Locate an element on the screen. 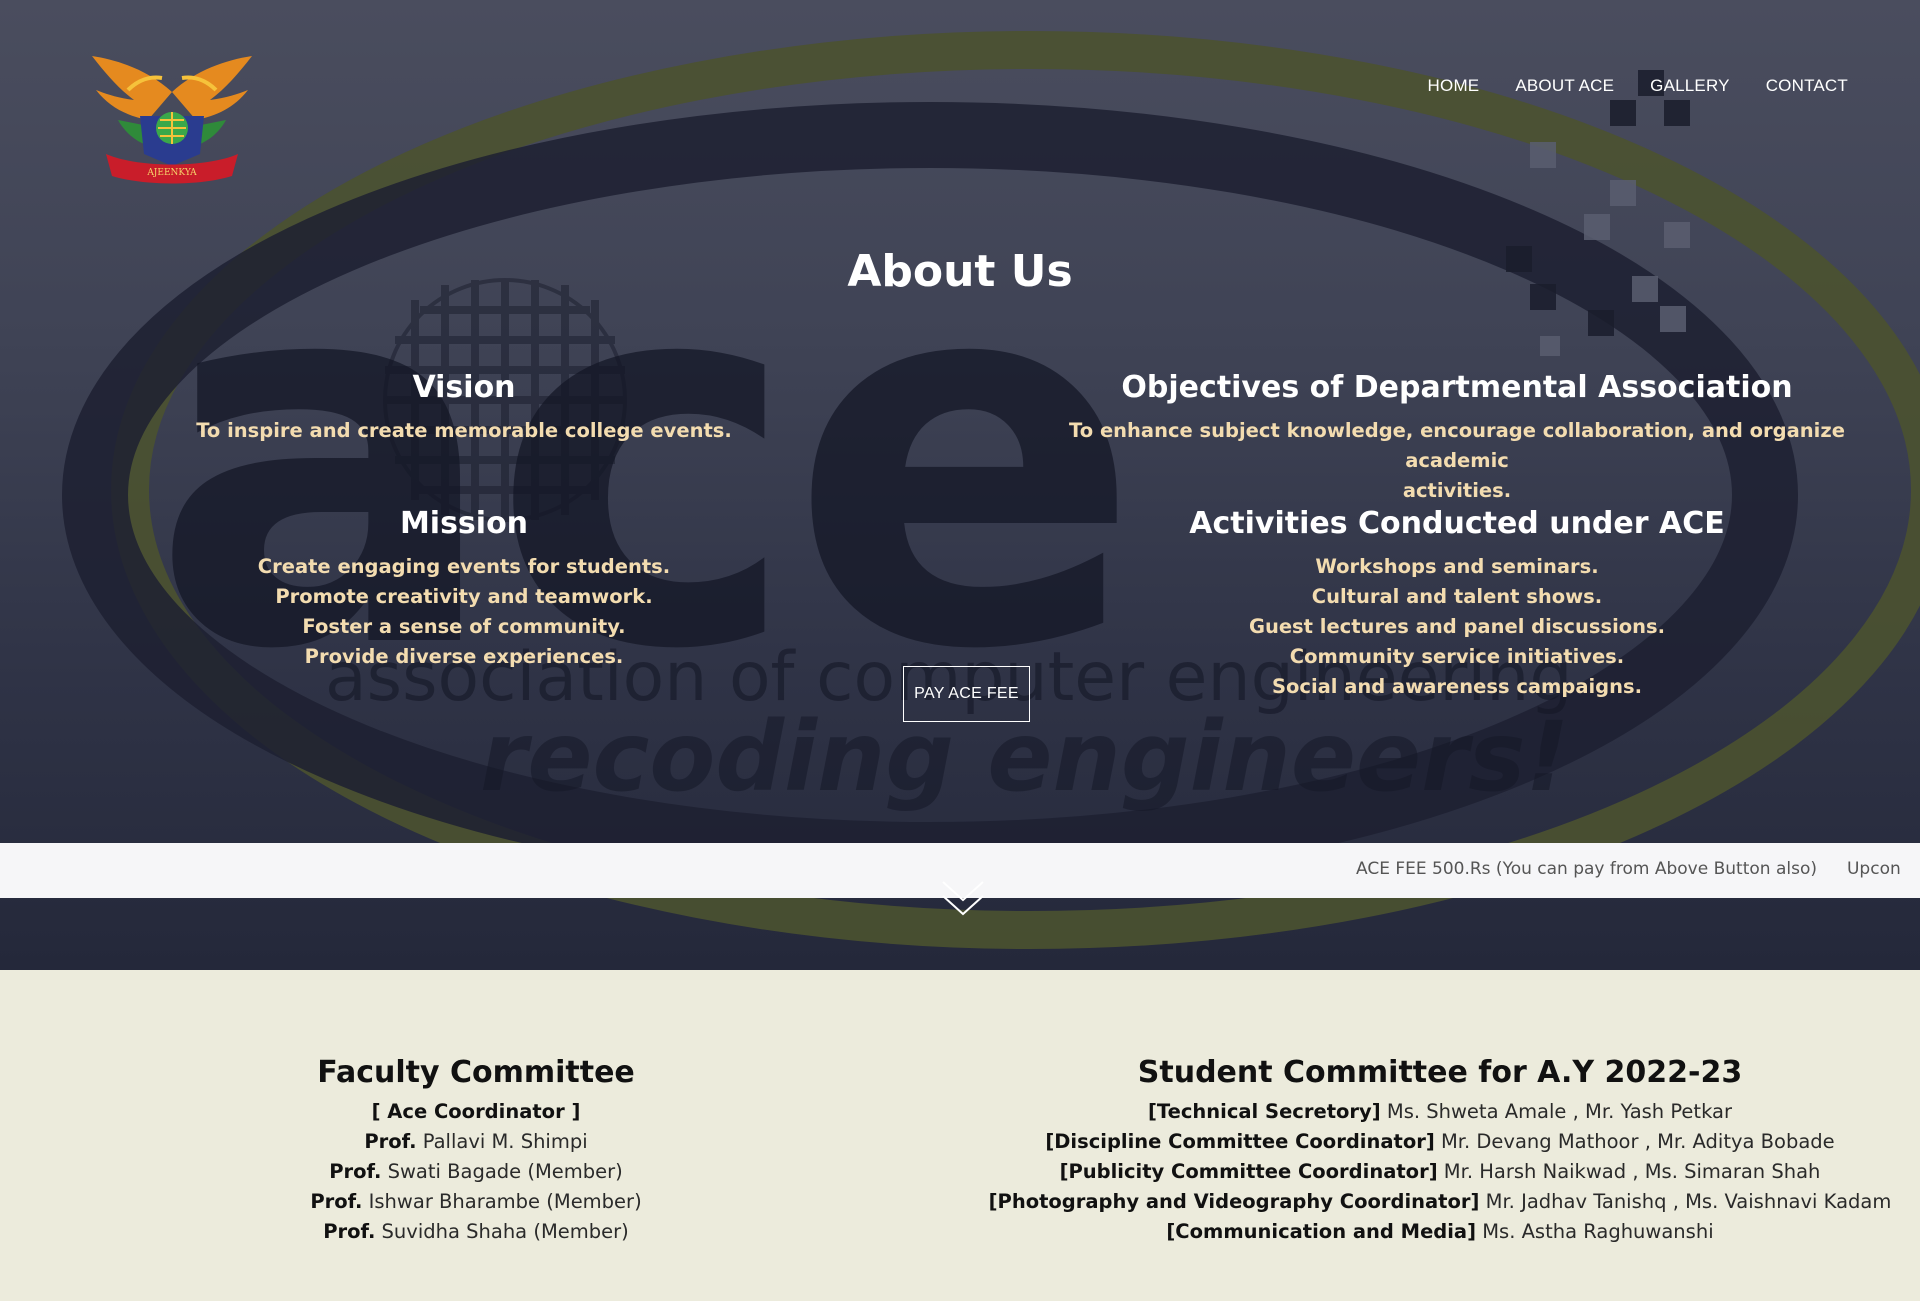 The width and height of the screenshot is (1920, 1301). vision-heading: Vision is located at coordinates (464, 387).